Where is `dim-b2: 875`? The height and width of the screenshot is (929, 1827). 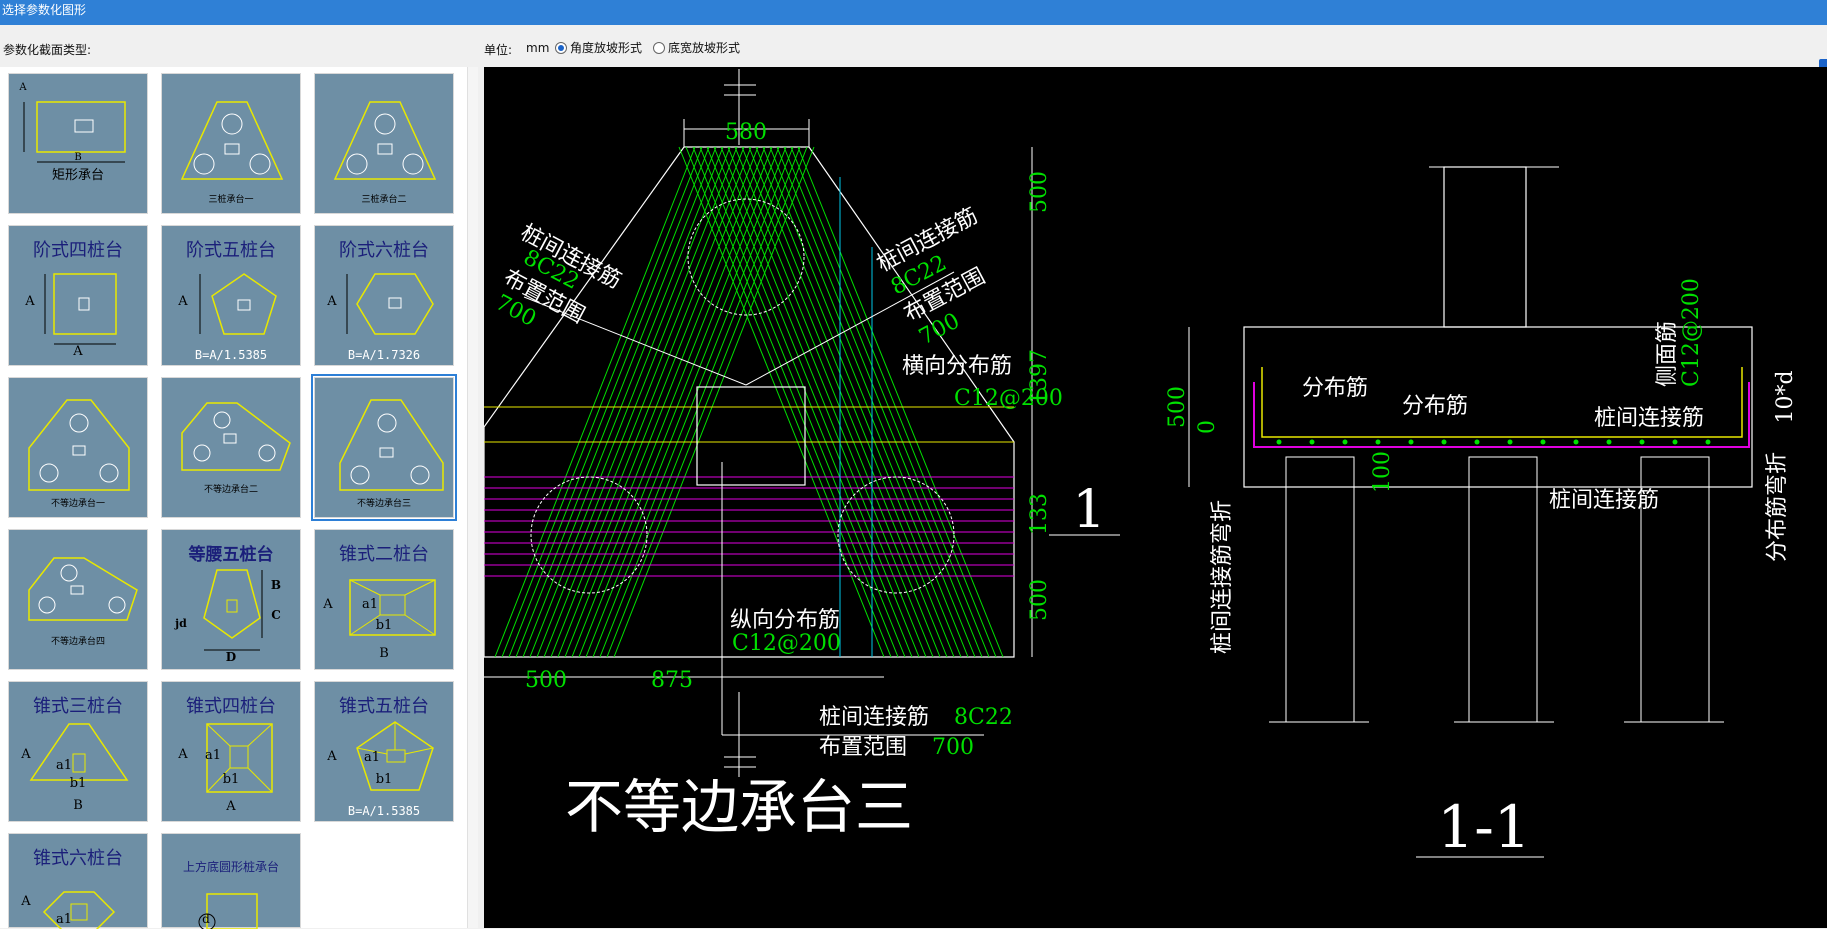
dim-b2: 875 is located at coordinates (672, 680).